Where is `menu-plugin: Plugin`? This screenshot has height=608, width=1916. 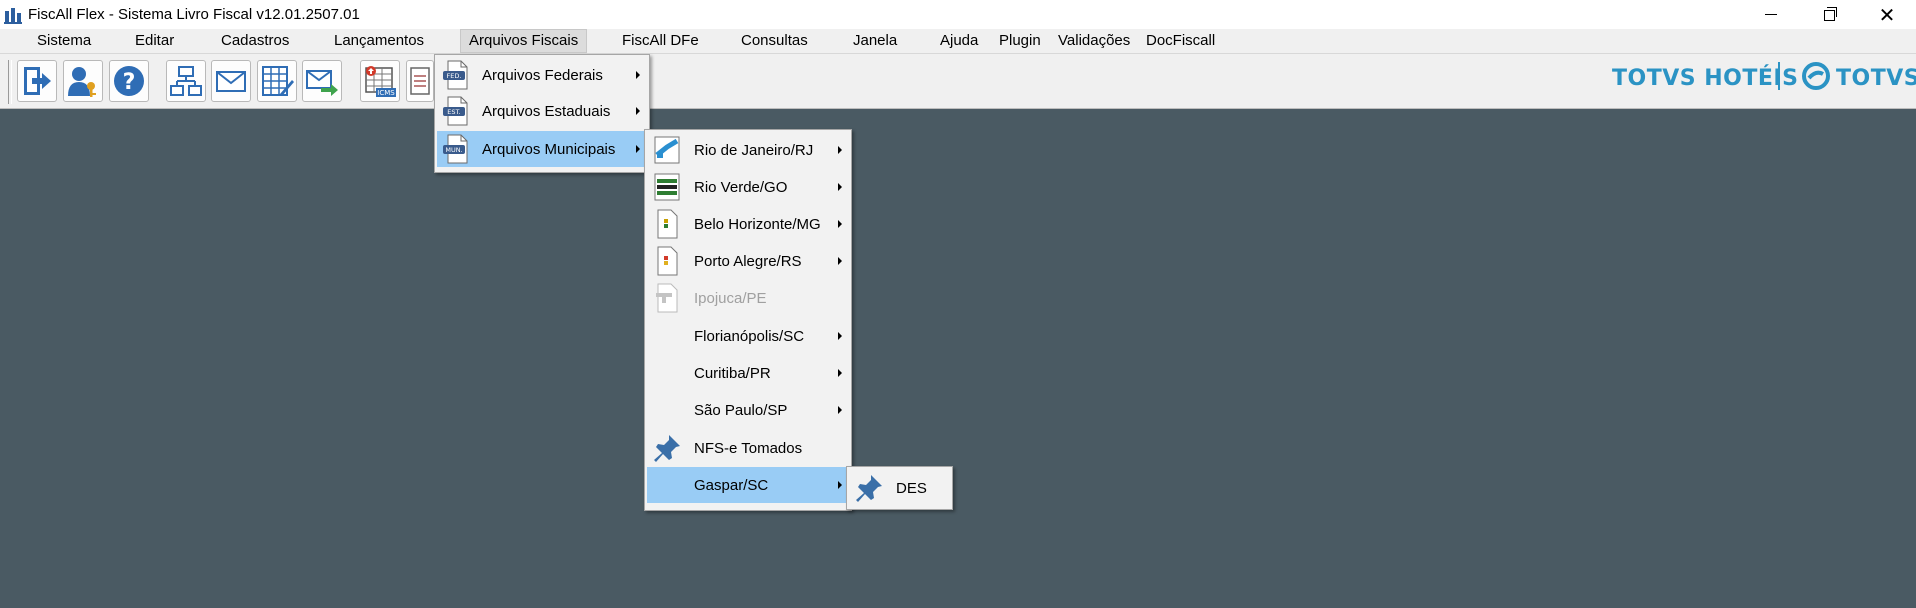 menu-plugin: Plugin is located at coordinates (1020, 41).